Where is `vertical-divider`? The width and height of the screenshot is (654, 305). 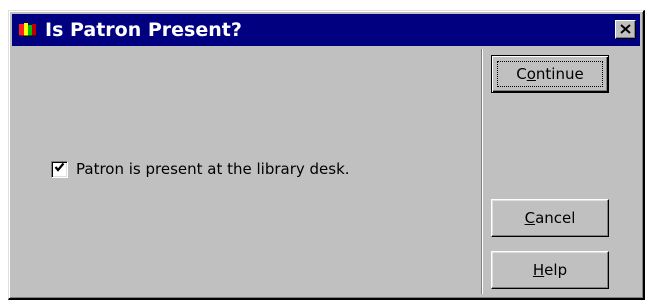
vertical-divider is located at coordinates (482, 171).